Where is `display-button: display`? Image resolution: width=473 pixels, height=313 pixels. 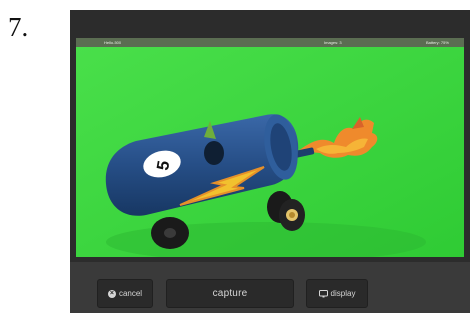 display-button: display is located at coordinates (337, 293).